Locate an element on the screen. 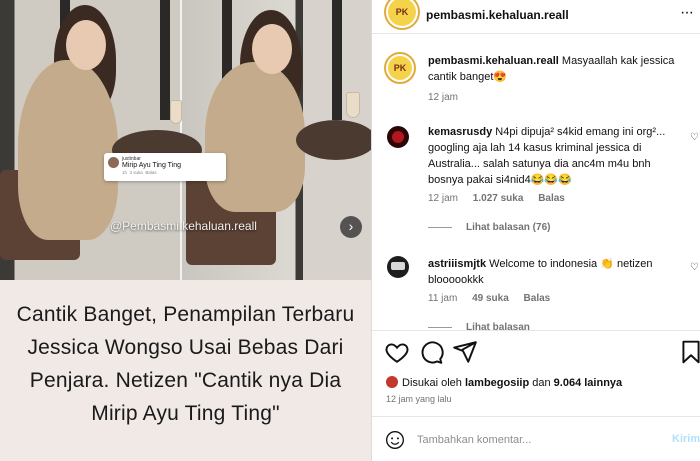  comment-time: 11 jam is located at coordinates (443, 298).